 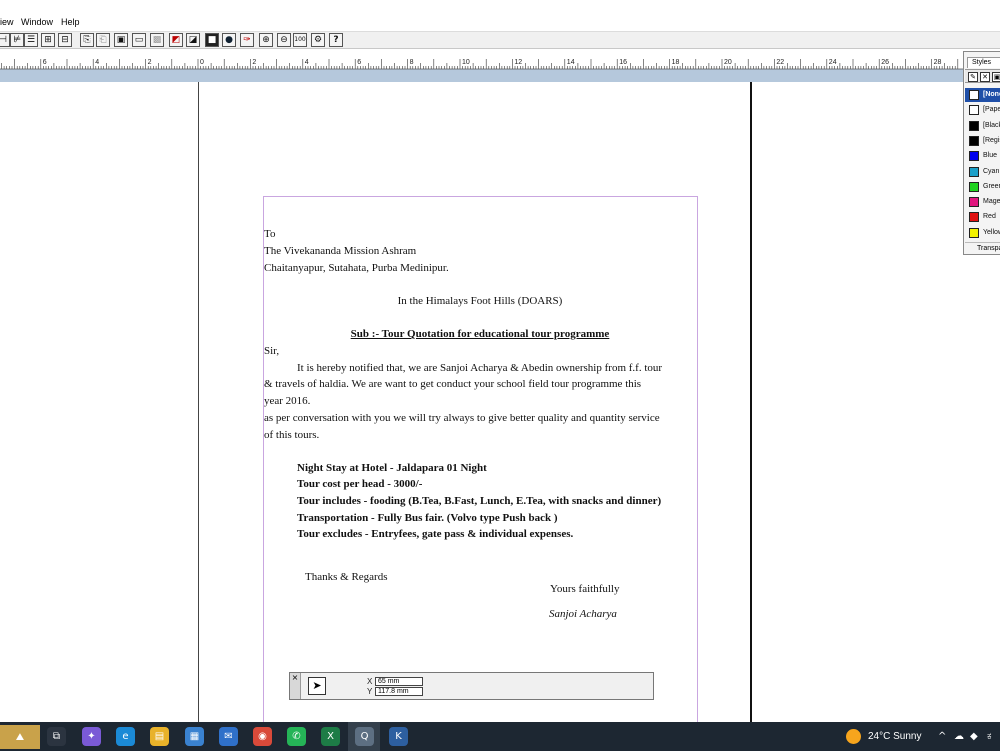 What do you see at coordinates (65, 40) in the screenshot?
I see `tool-button-5-icon: ⊟` at bounding box center [65, 40].